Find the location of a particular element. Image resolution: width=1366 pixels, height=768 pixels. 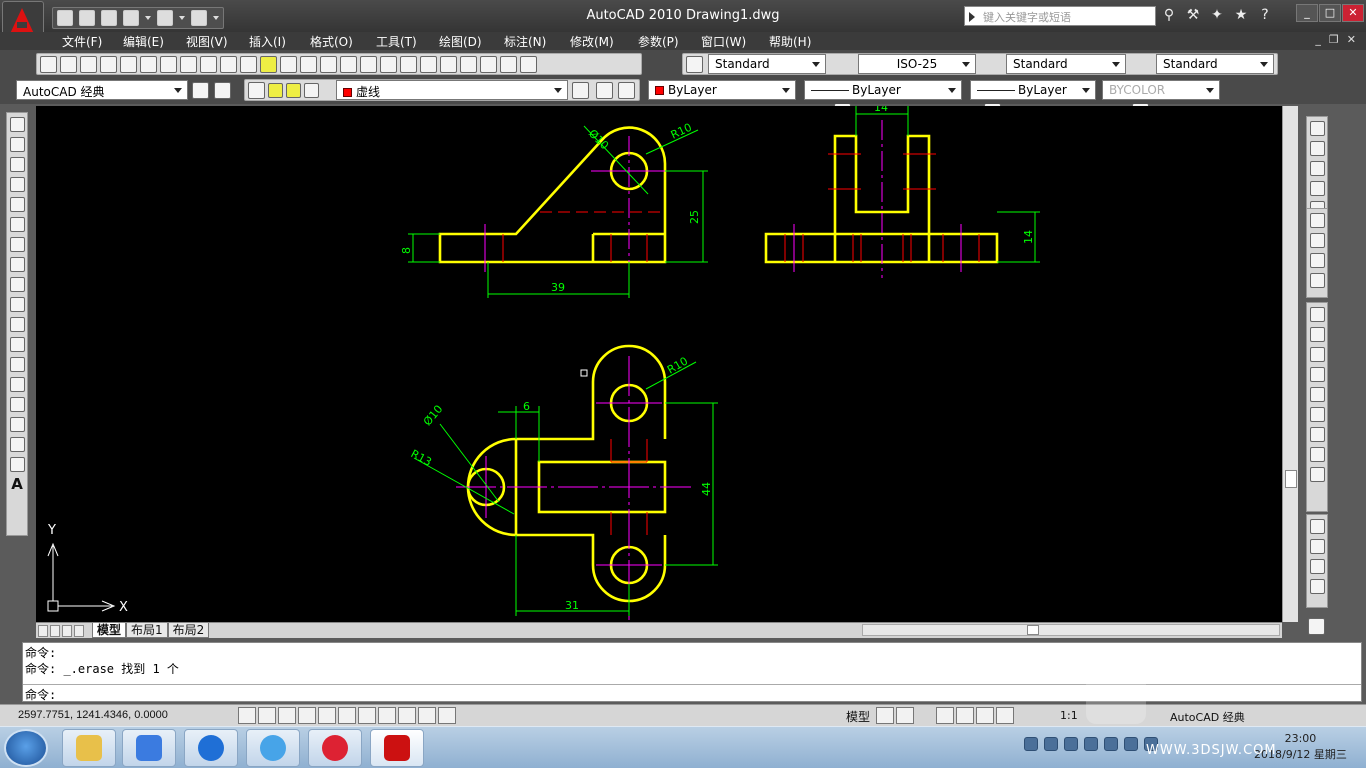

tab-layout2: 布局2 is located at coordinates (188, 630).